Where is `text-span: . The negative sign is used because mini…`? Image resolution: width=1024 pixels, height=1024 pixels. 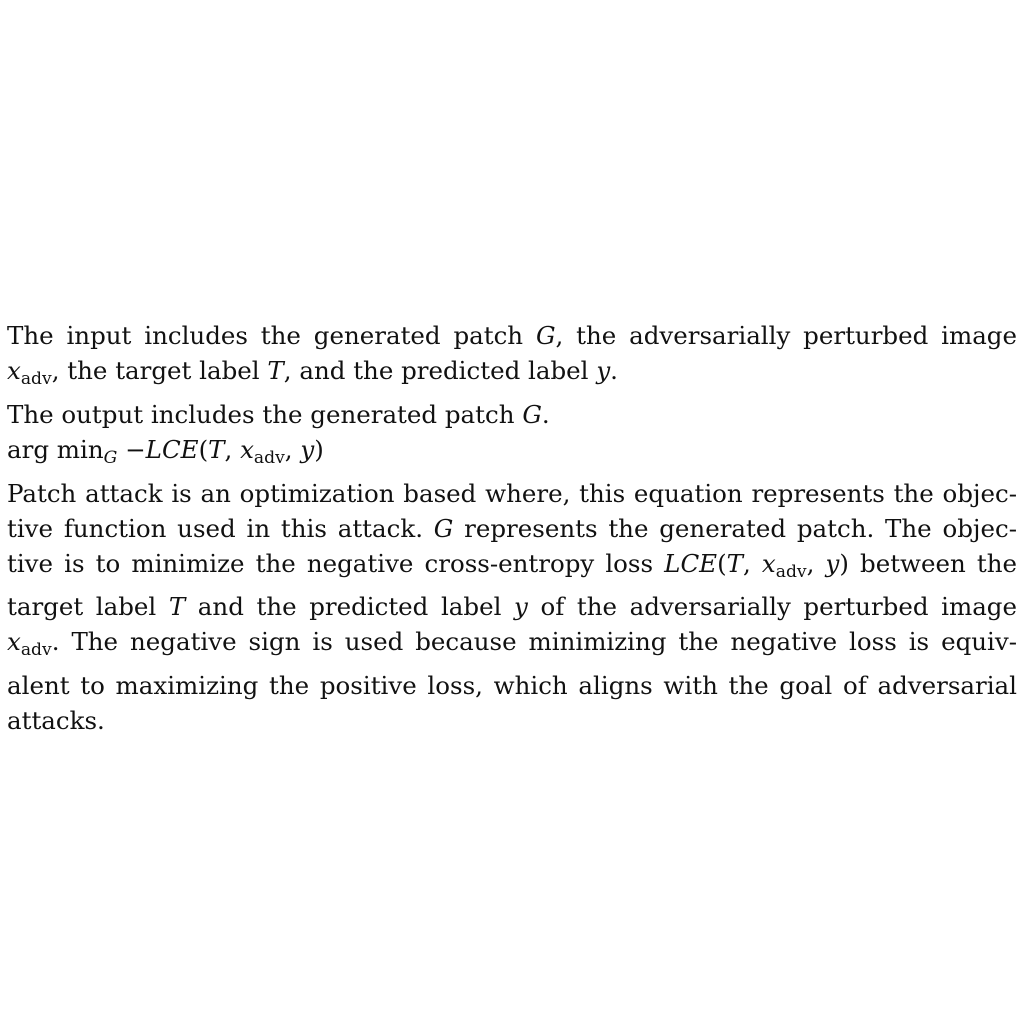 text-span: . The negative sign is used because mini… is located at coordinates (534, 642).